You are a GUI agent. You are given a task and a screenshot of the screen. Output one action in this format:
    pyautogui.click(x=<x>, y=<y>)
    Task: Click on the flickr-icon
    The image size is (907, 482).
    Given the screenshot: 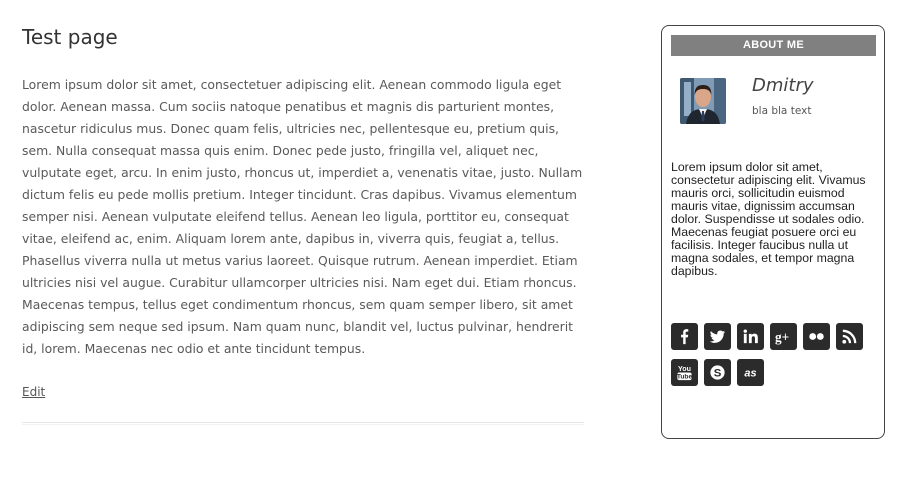 What is the action you would take?
    pyautogui.click(x=816, y=336)
    